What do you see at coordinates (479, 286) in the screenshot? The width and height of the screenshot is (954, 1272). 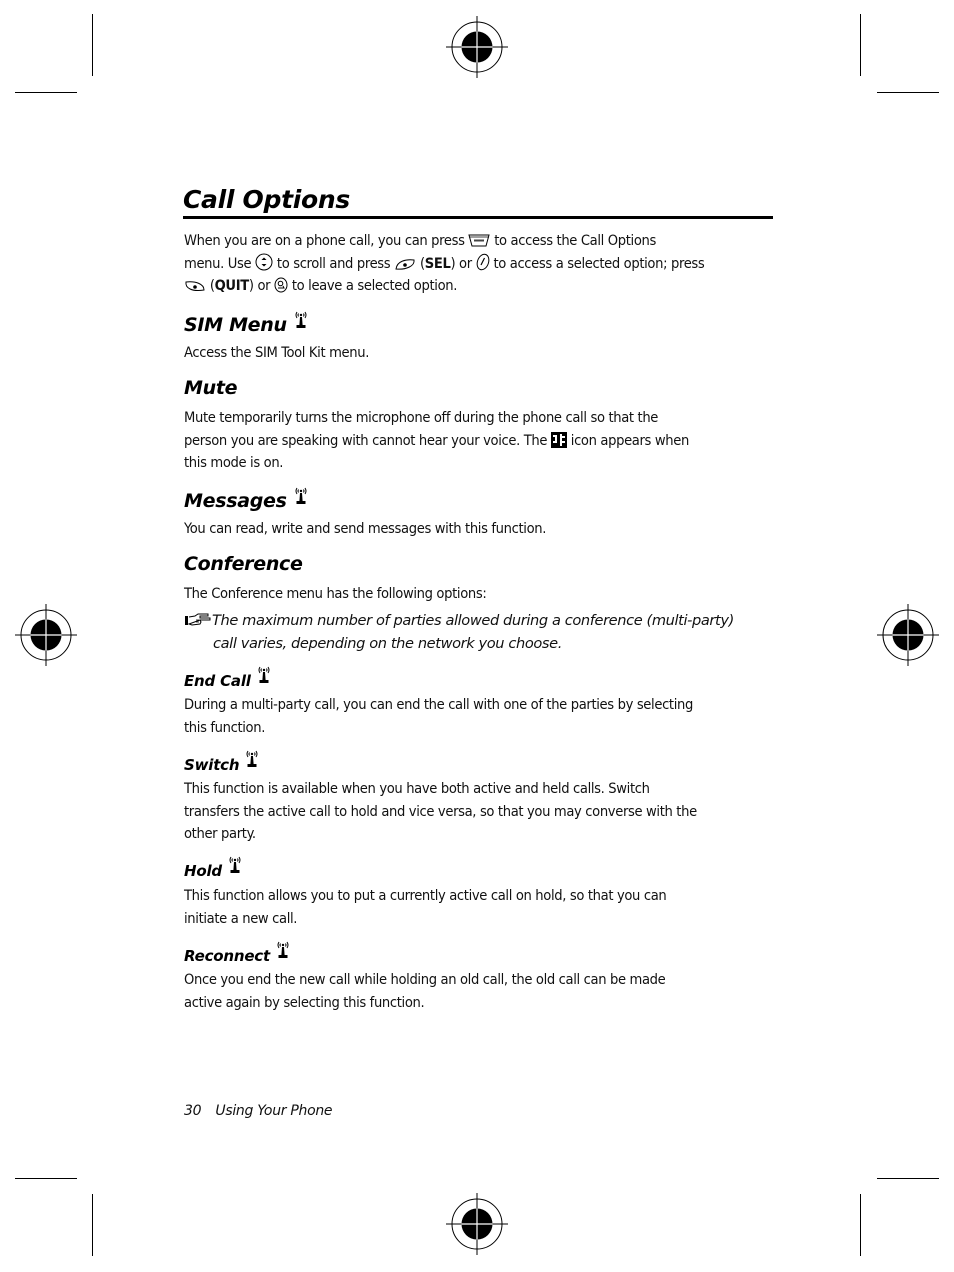 I see `intro-line-3: (QUIT) or to leave a selected option.` at bounding box center [479, 286].